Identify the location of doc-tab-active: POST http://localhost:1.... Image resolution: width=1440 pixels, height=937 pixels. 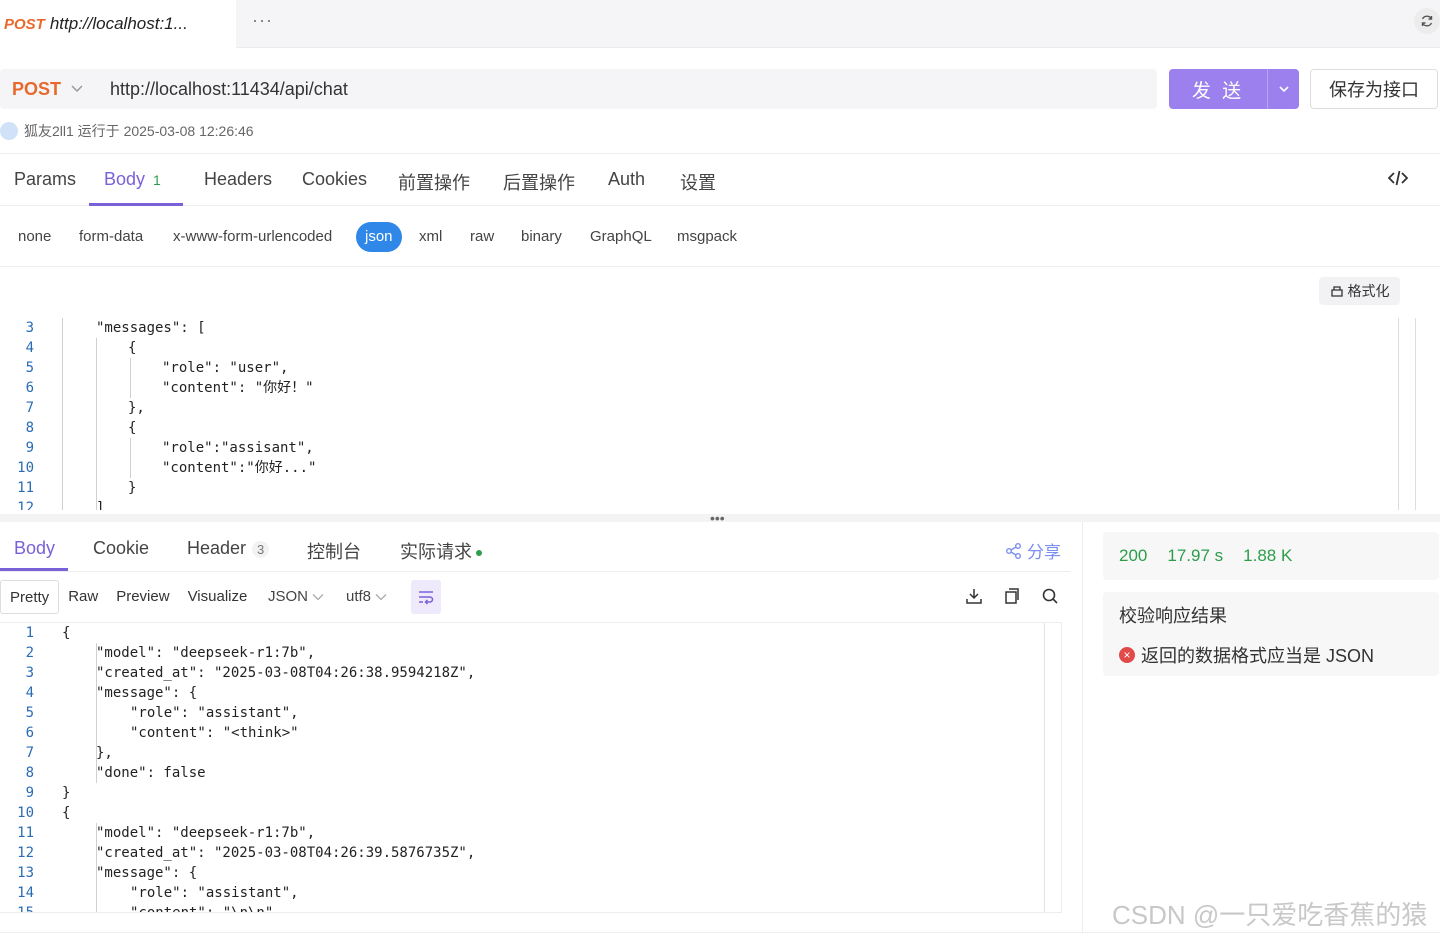
(118, 24).